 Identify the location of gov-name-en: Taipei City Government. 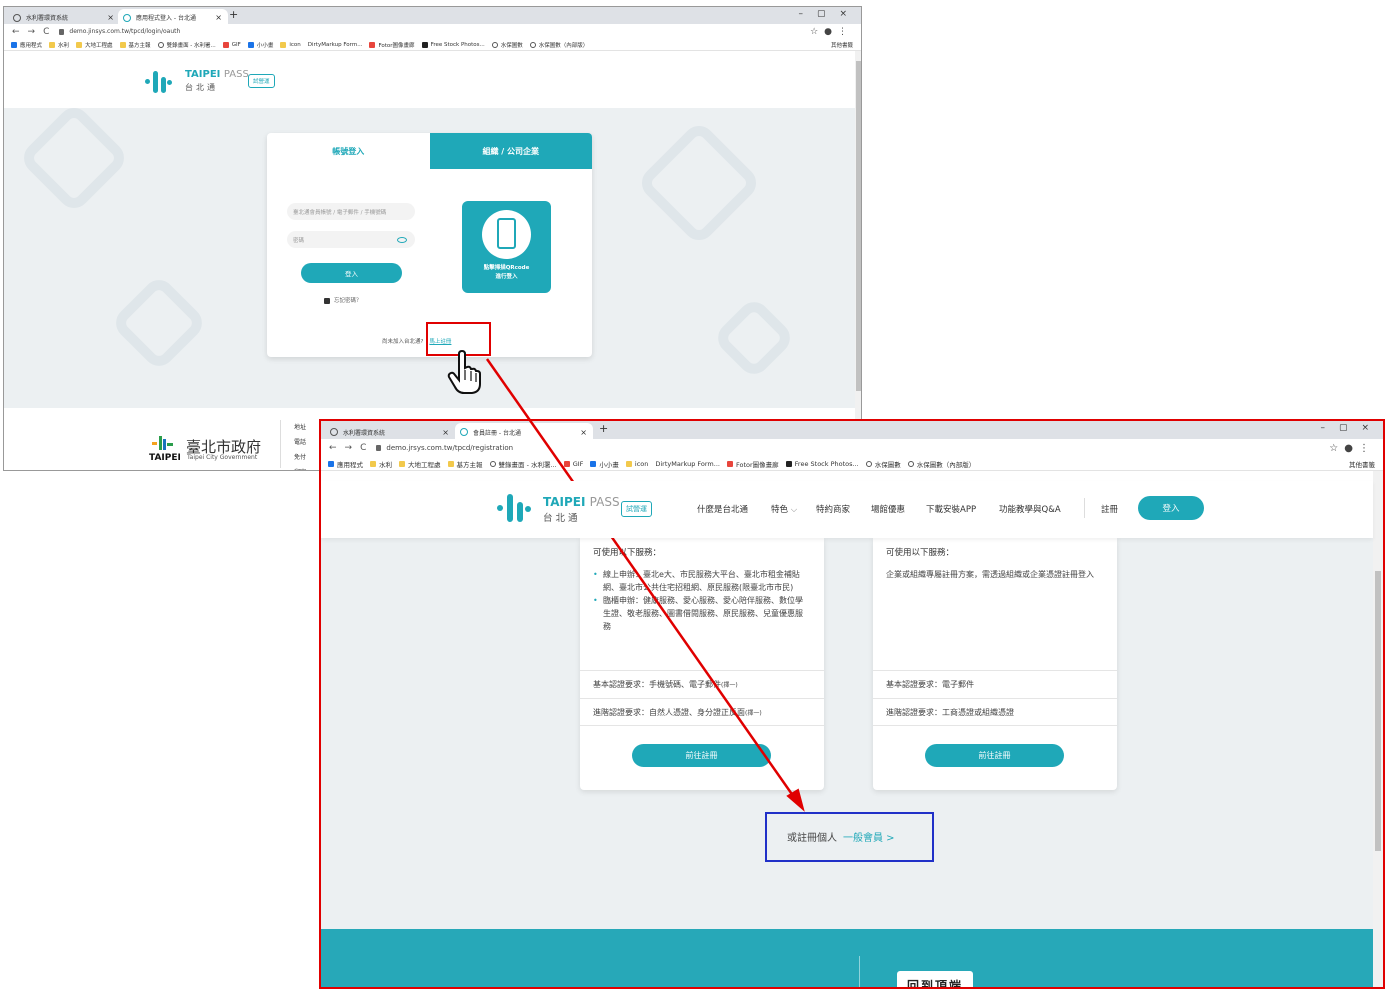
(222, 457).